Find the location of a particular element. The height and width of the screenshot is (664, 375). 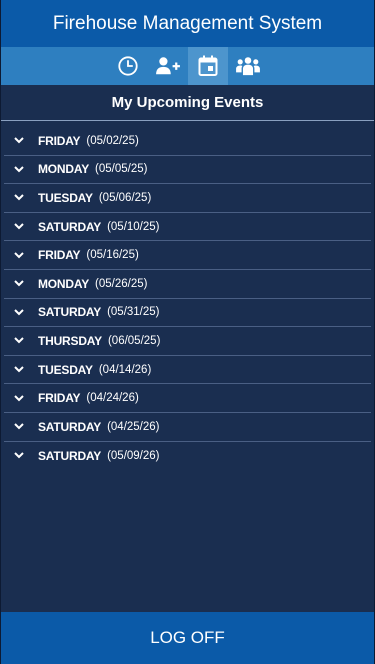

event-row: SATURDAY (04/25/26) is located at coordinates (187, 427).